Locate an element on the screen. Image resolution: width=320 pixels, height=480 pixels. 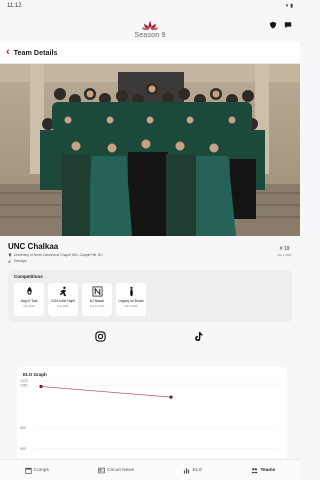
competition-item: Aag Ki Taal Feb 2025 is located at coordinates (29, 299).